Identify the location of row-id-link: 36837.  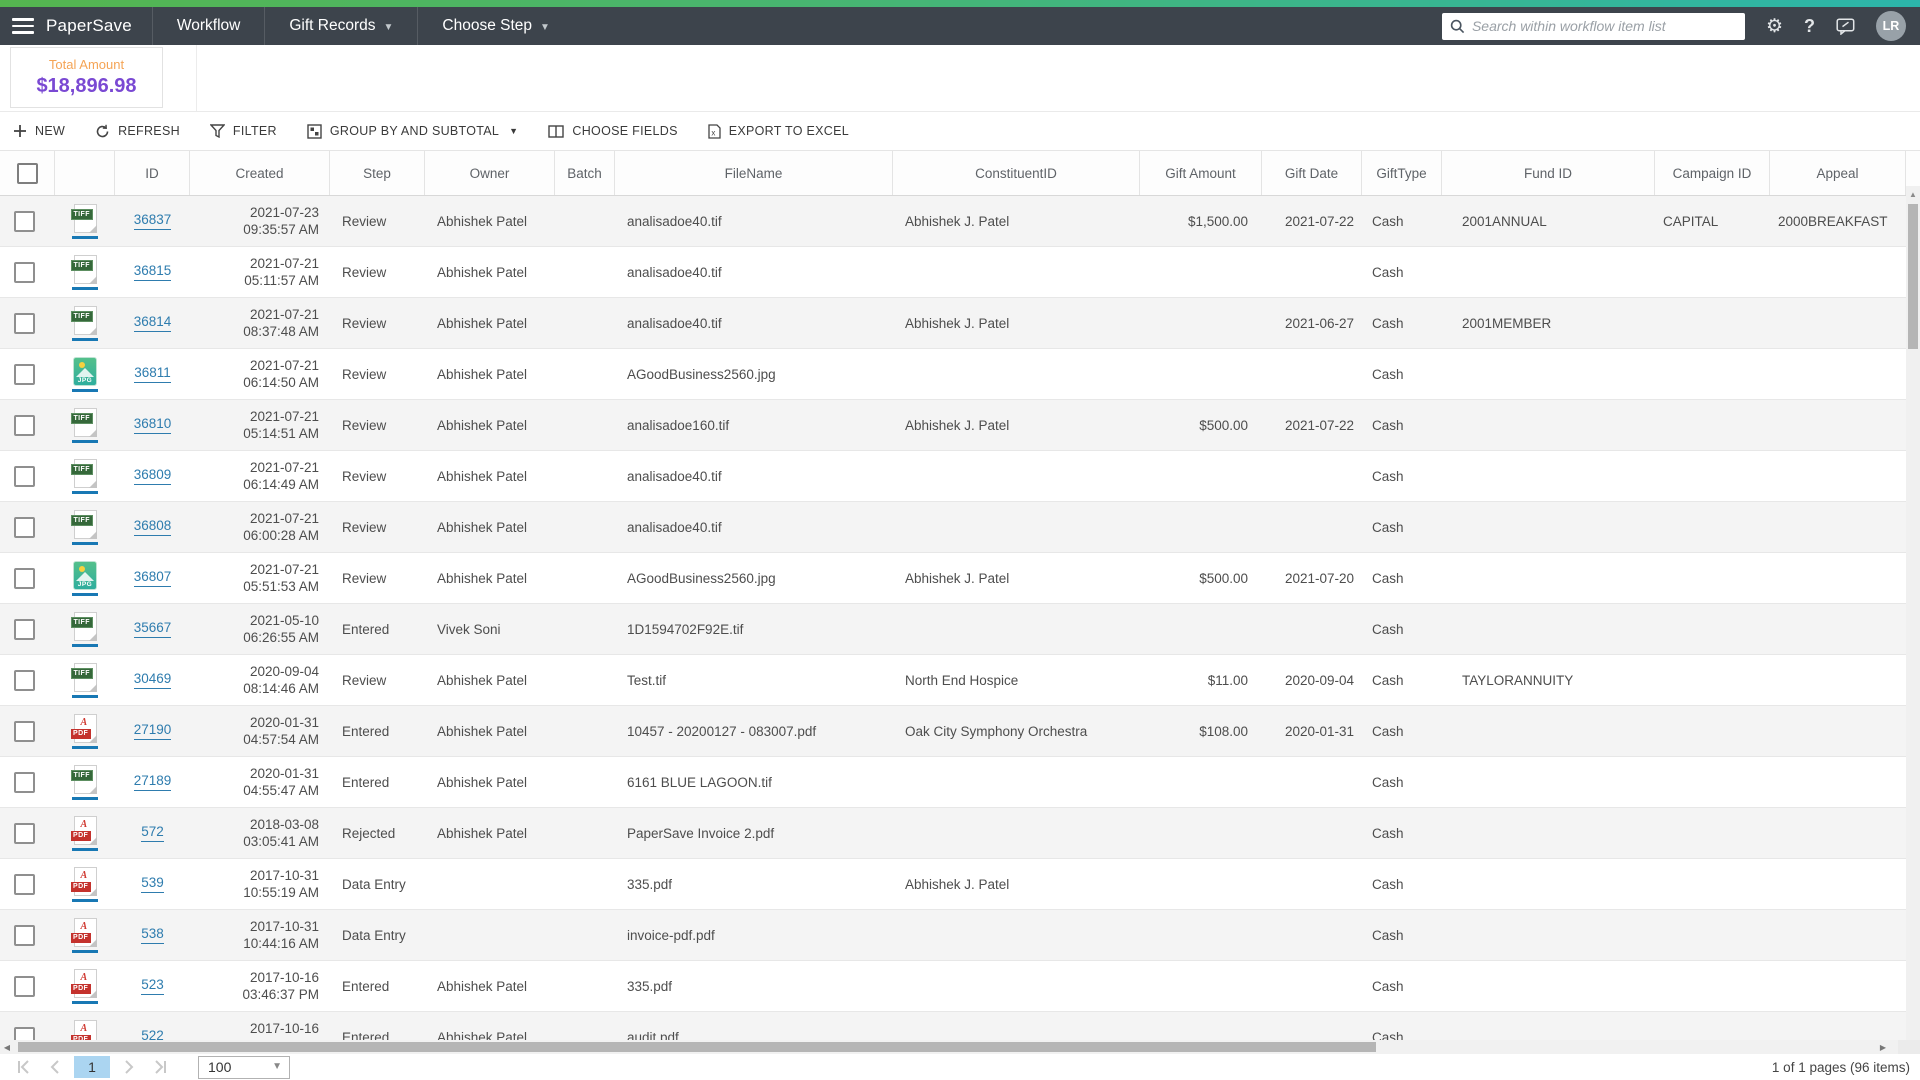
(152, 221).